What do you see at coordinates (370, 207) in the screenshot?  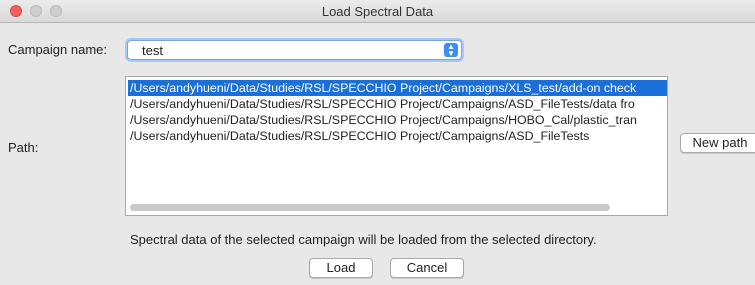 I see `horizontal-scrollbar` at bounding box center [370, 207].